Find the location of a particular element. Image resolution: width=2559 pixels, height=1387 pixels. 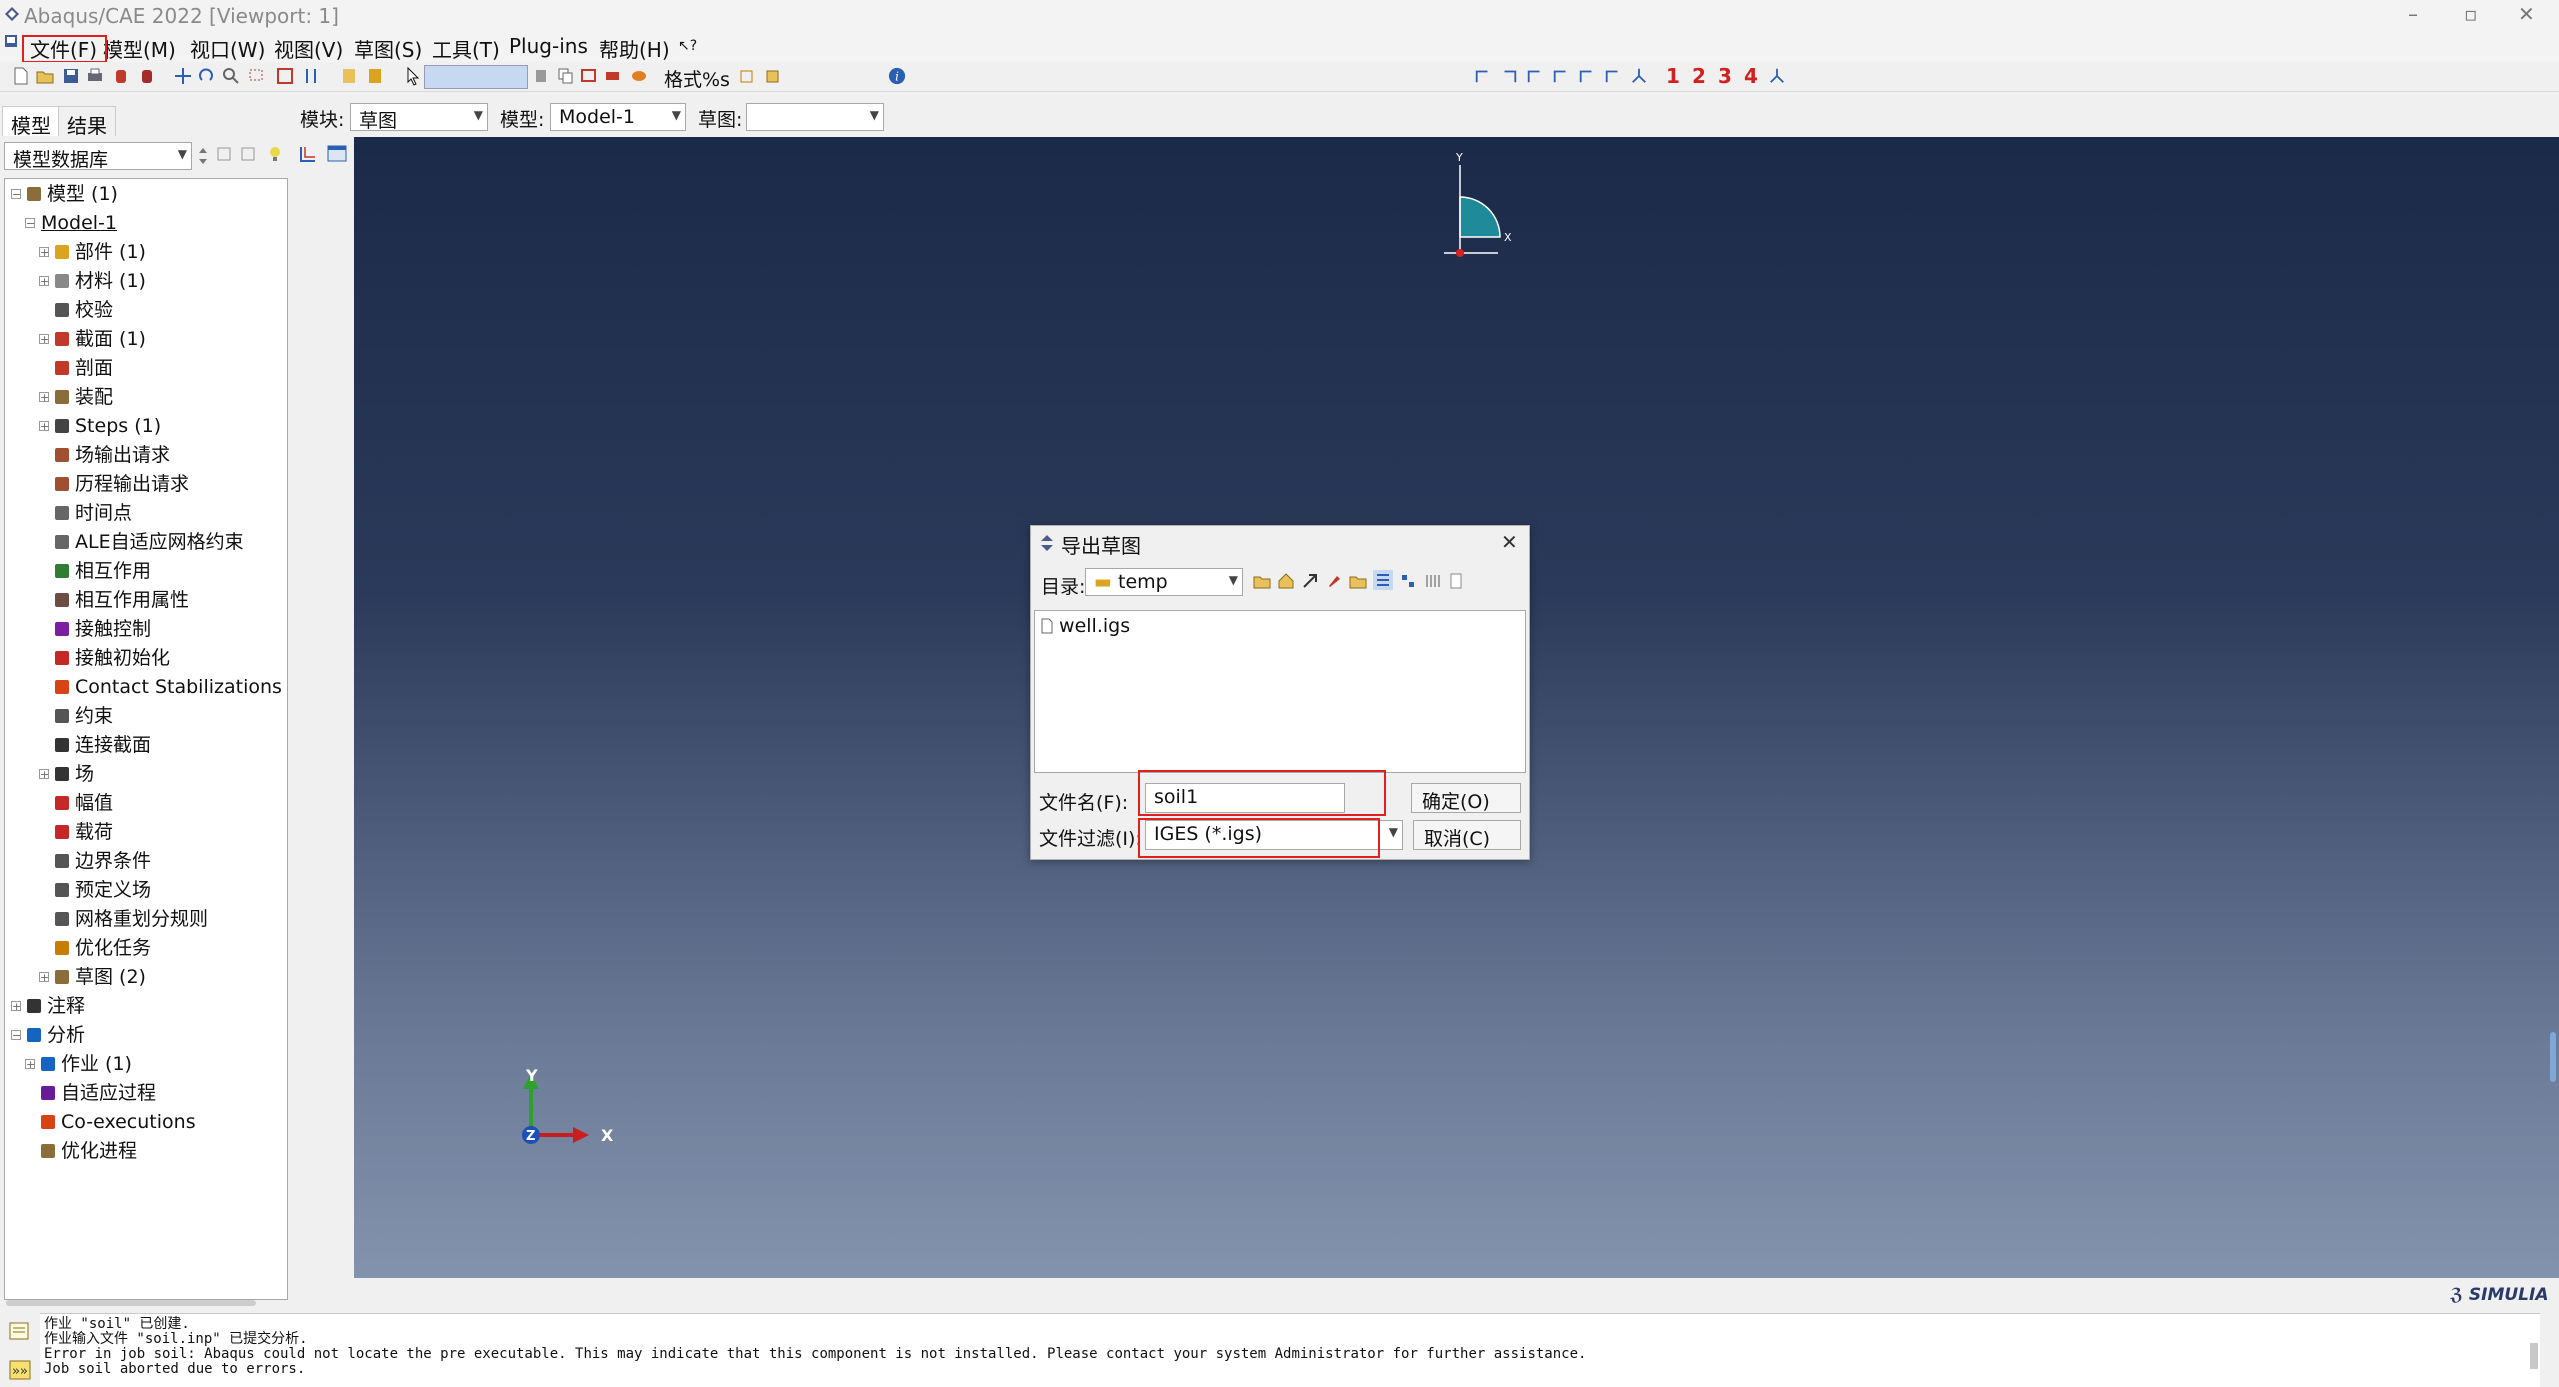

tree-node: 边界条件 is located at coordinates (103, 861).